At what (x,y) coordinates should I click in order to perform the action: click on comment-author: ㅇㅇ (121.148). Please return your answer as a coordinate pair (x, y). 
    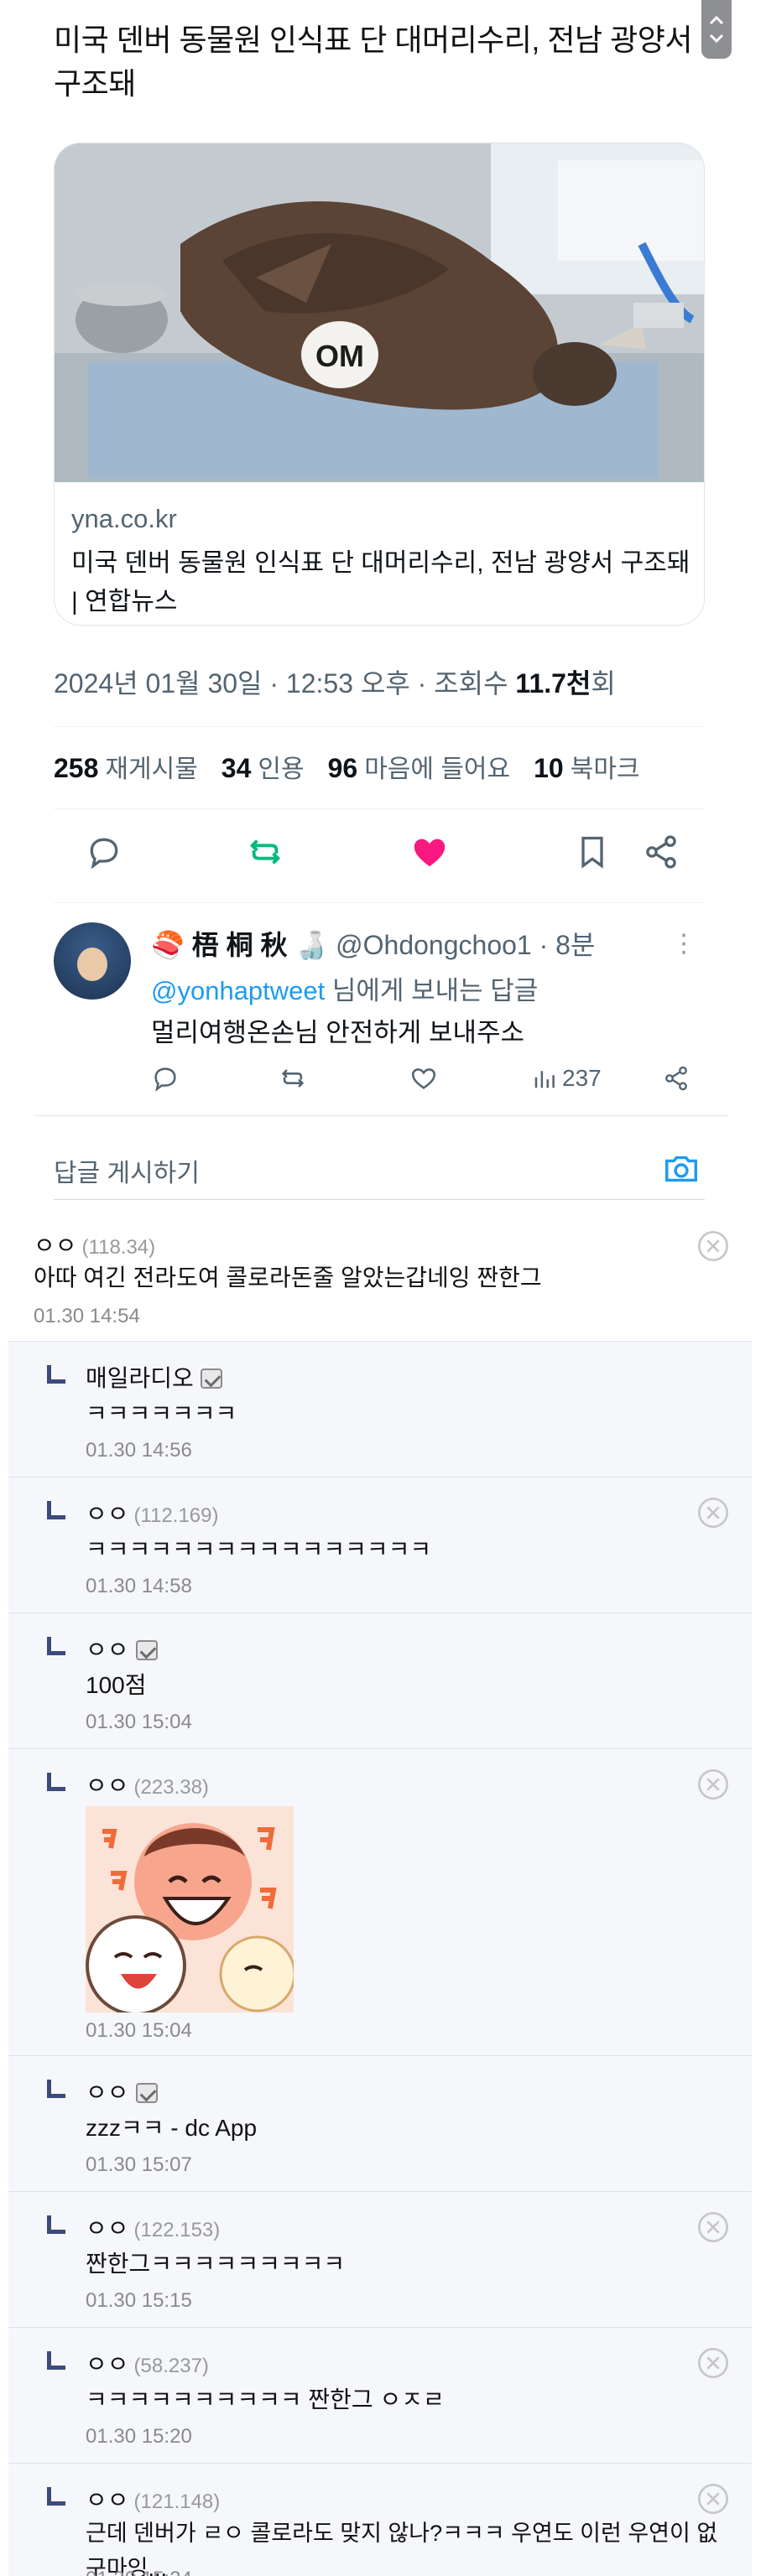
    Looking at the image, I should click on (153, 2500).